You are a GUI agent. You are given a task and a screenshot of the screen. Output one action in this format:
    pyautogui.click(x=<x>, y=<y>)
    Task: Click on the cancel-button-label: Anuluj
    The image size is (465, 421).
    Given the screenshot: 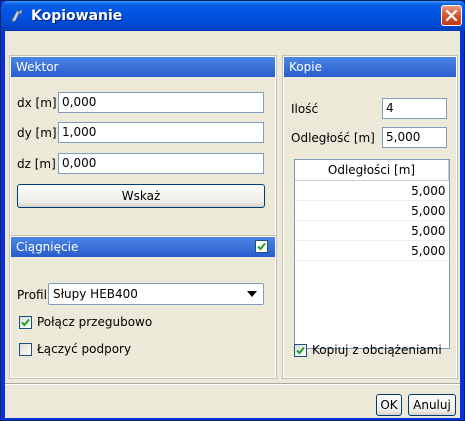 What is the action you would take?
    pyautogui.click(x=432, y=405)
    